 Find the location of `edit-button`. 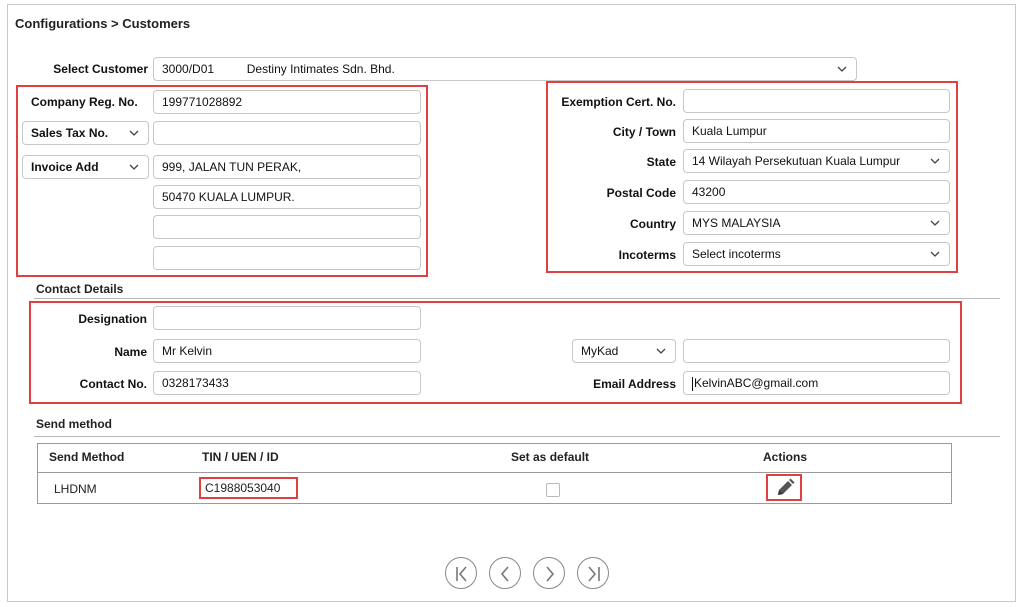

edit-button is located at coordinates (784, 487).